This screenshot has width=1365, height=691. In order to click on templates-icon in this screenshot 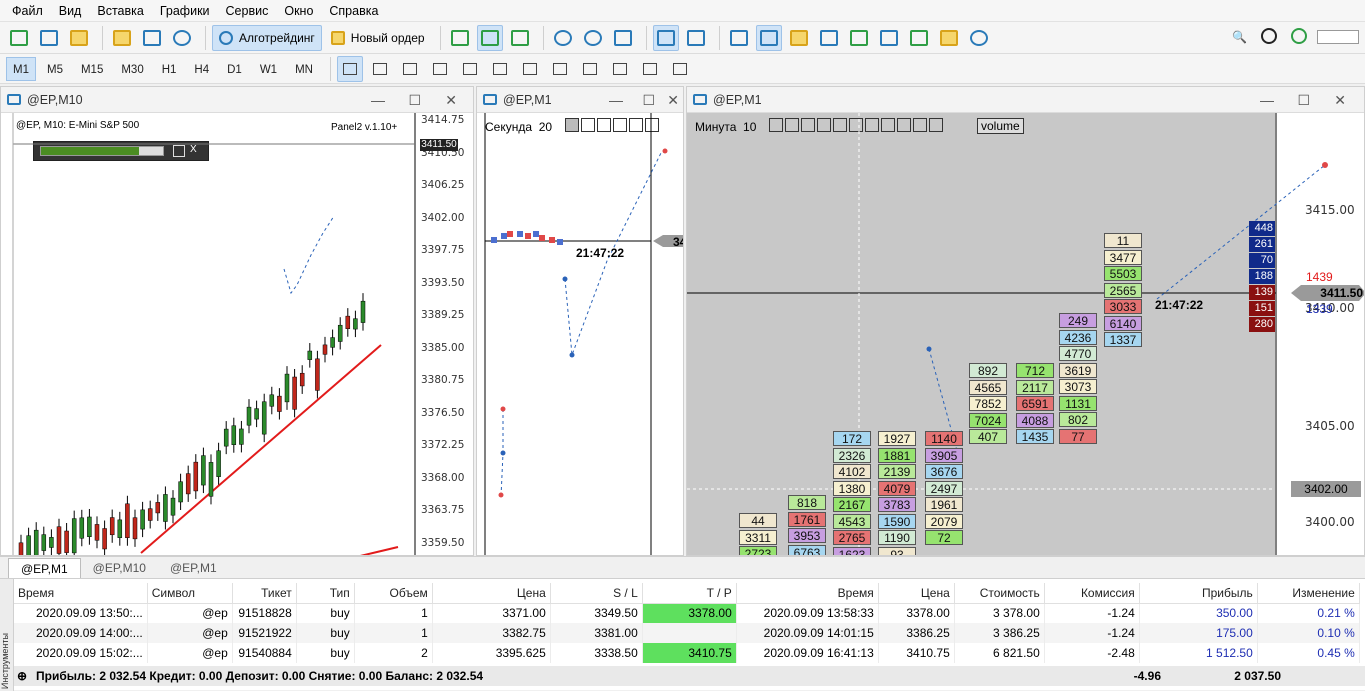, I will do `click(79, 38)`.